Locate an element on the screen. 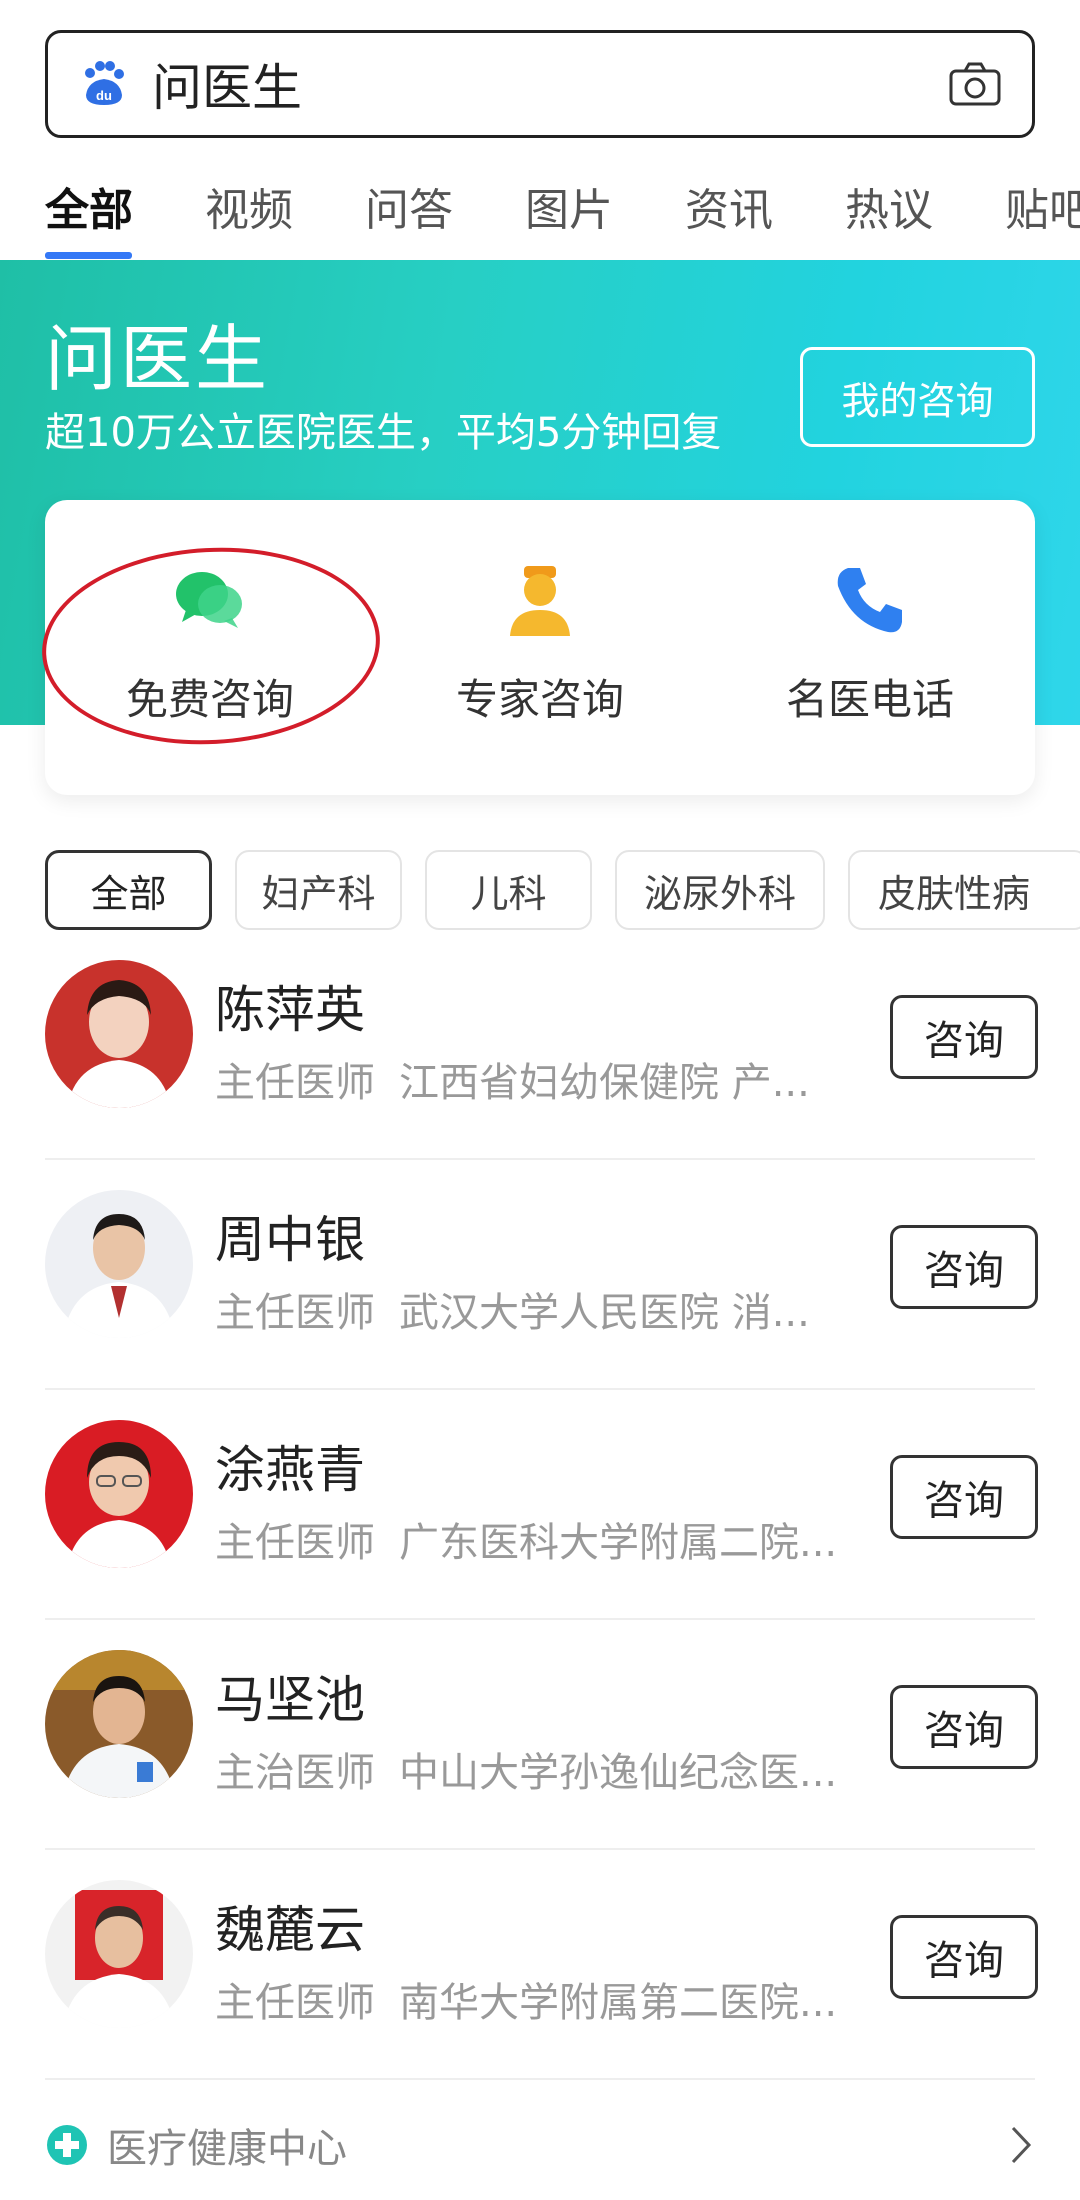  expert-consult-label: 专家咨询 is located at coordinates (539, 699).